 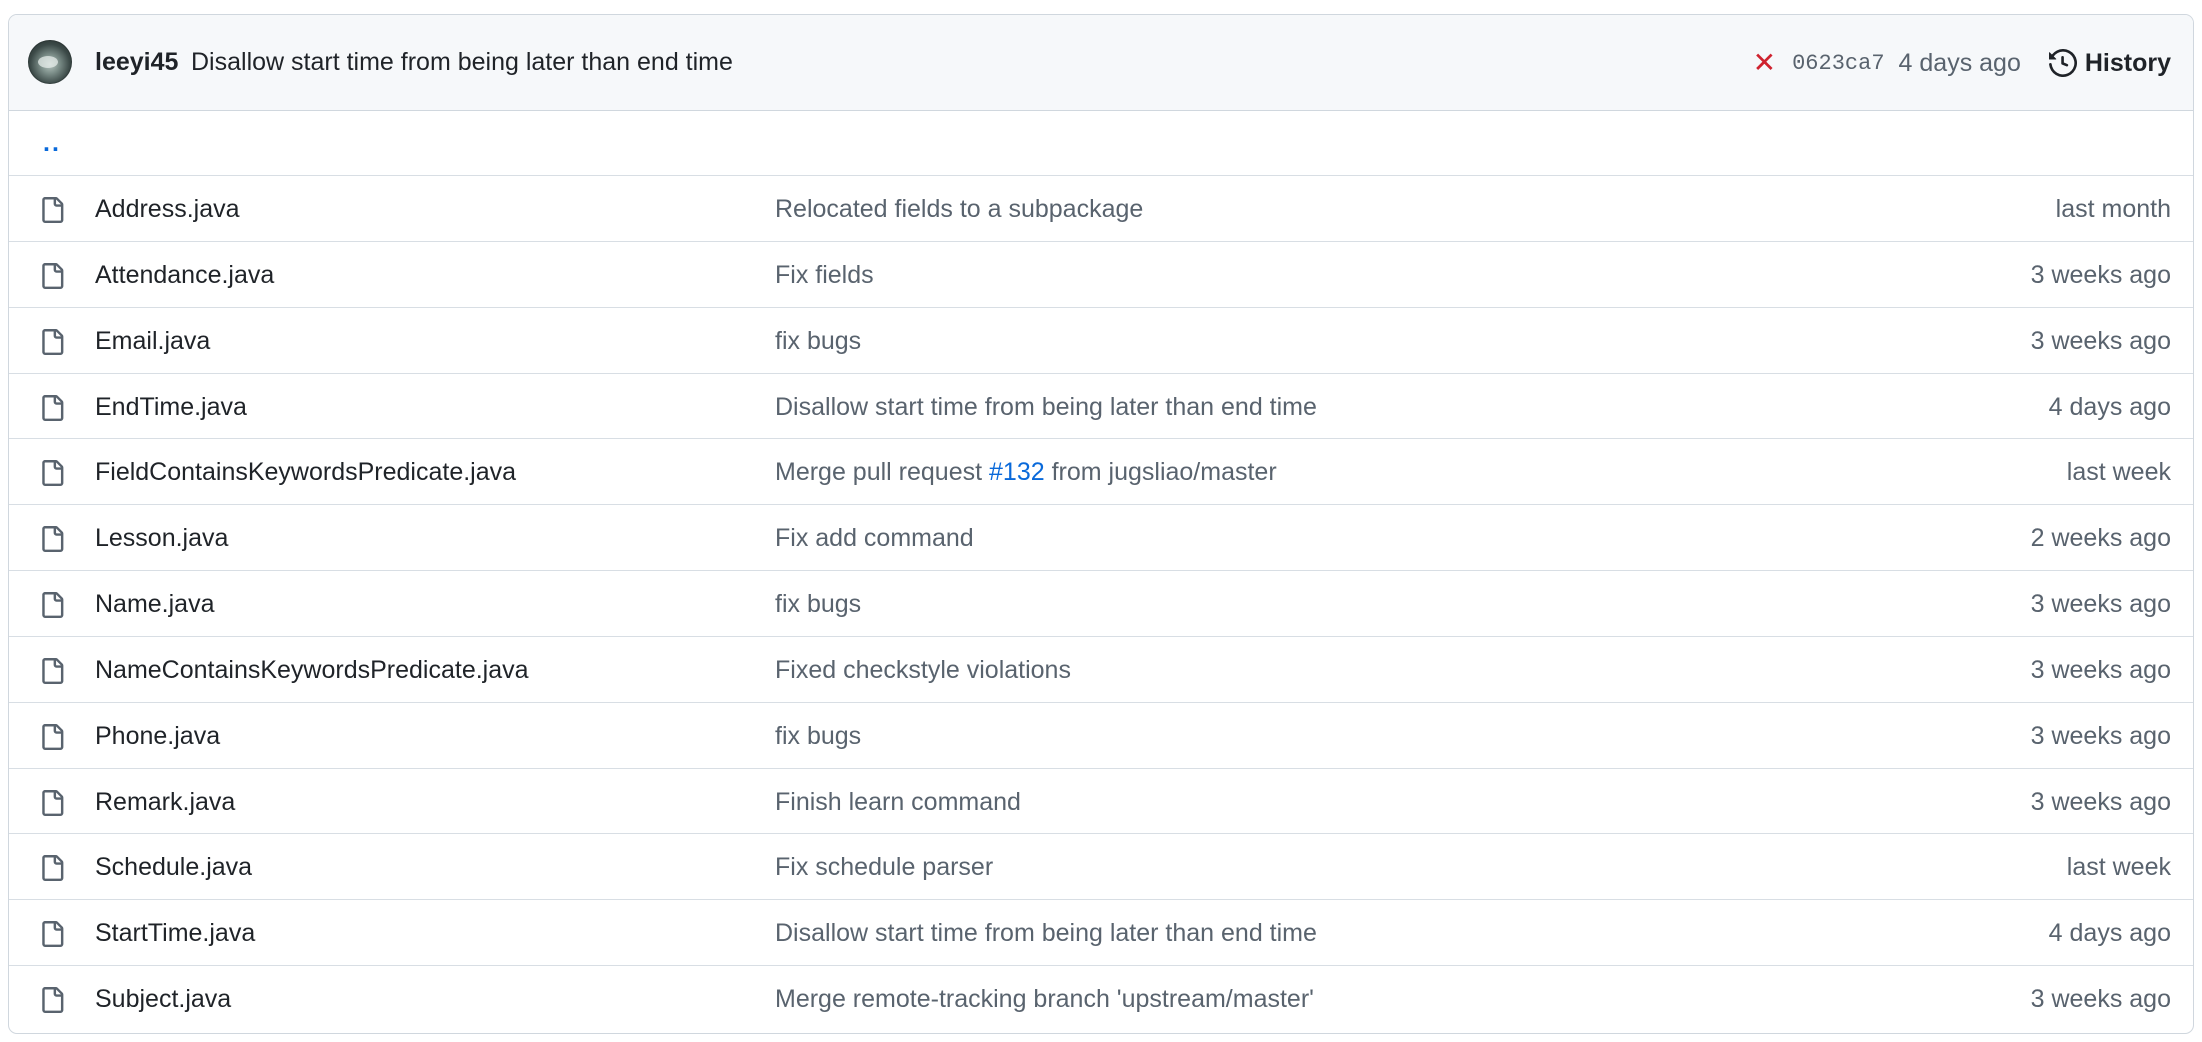 I want to click on history-icon, so click(x=2062, y=63).